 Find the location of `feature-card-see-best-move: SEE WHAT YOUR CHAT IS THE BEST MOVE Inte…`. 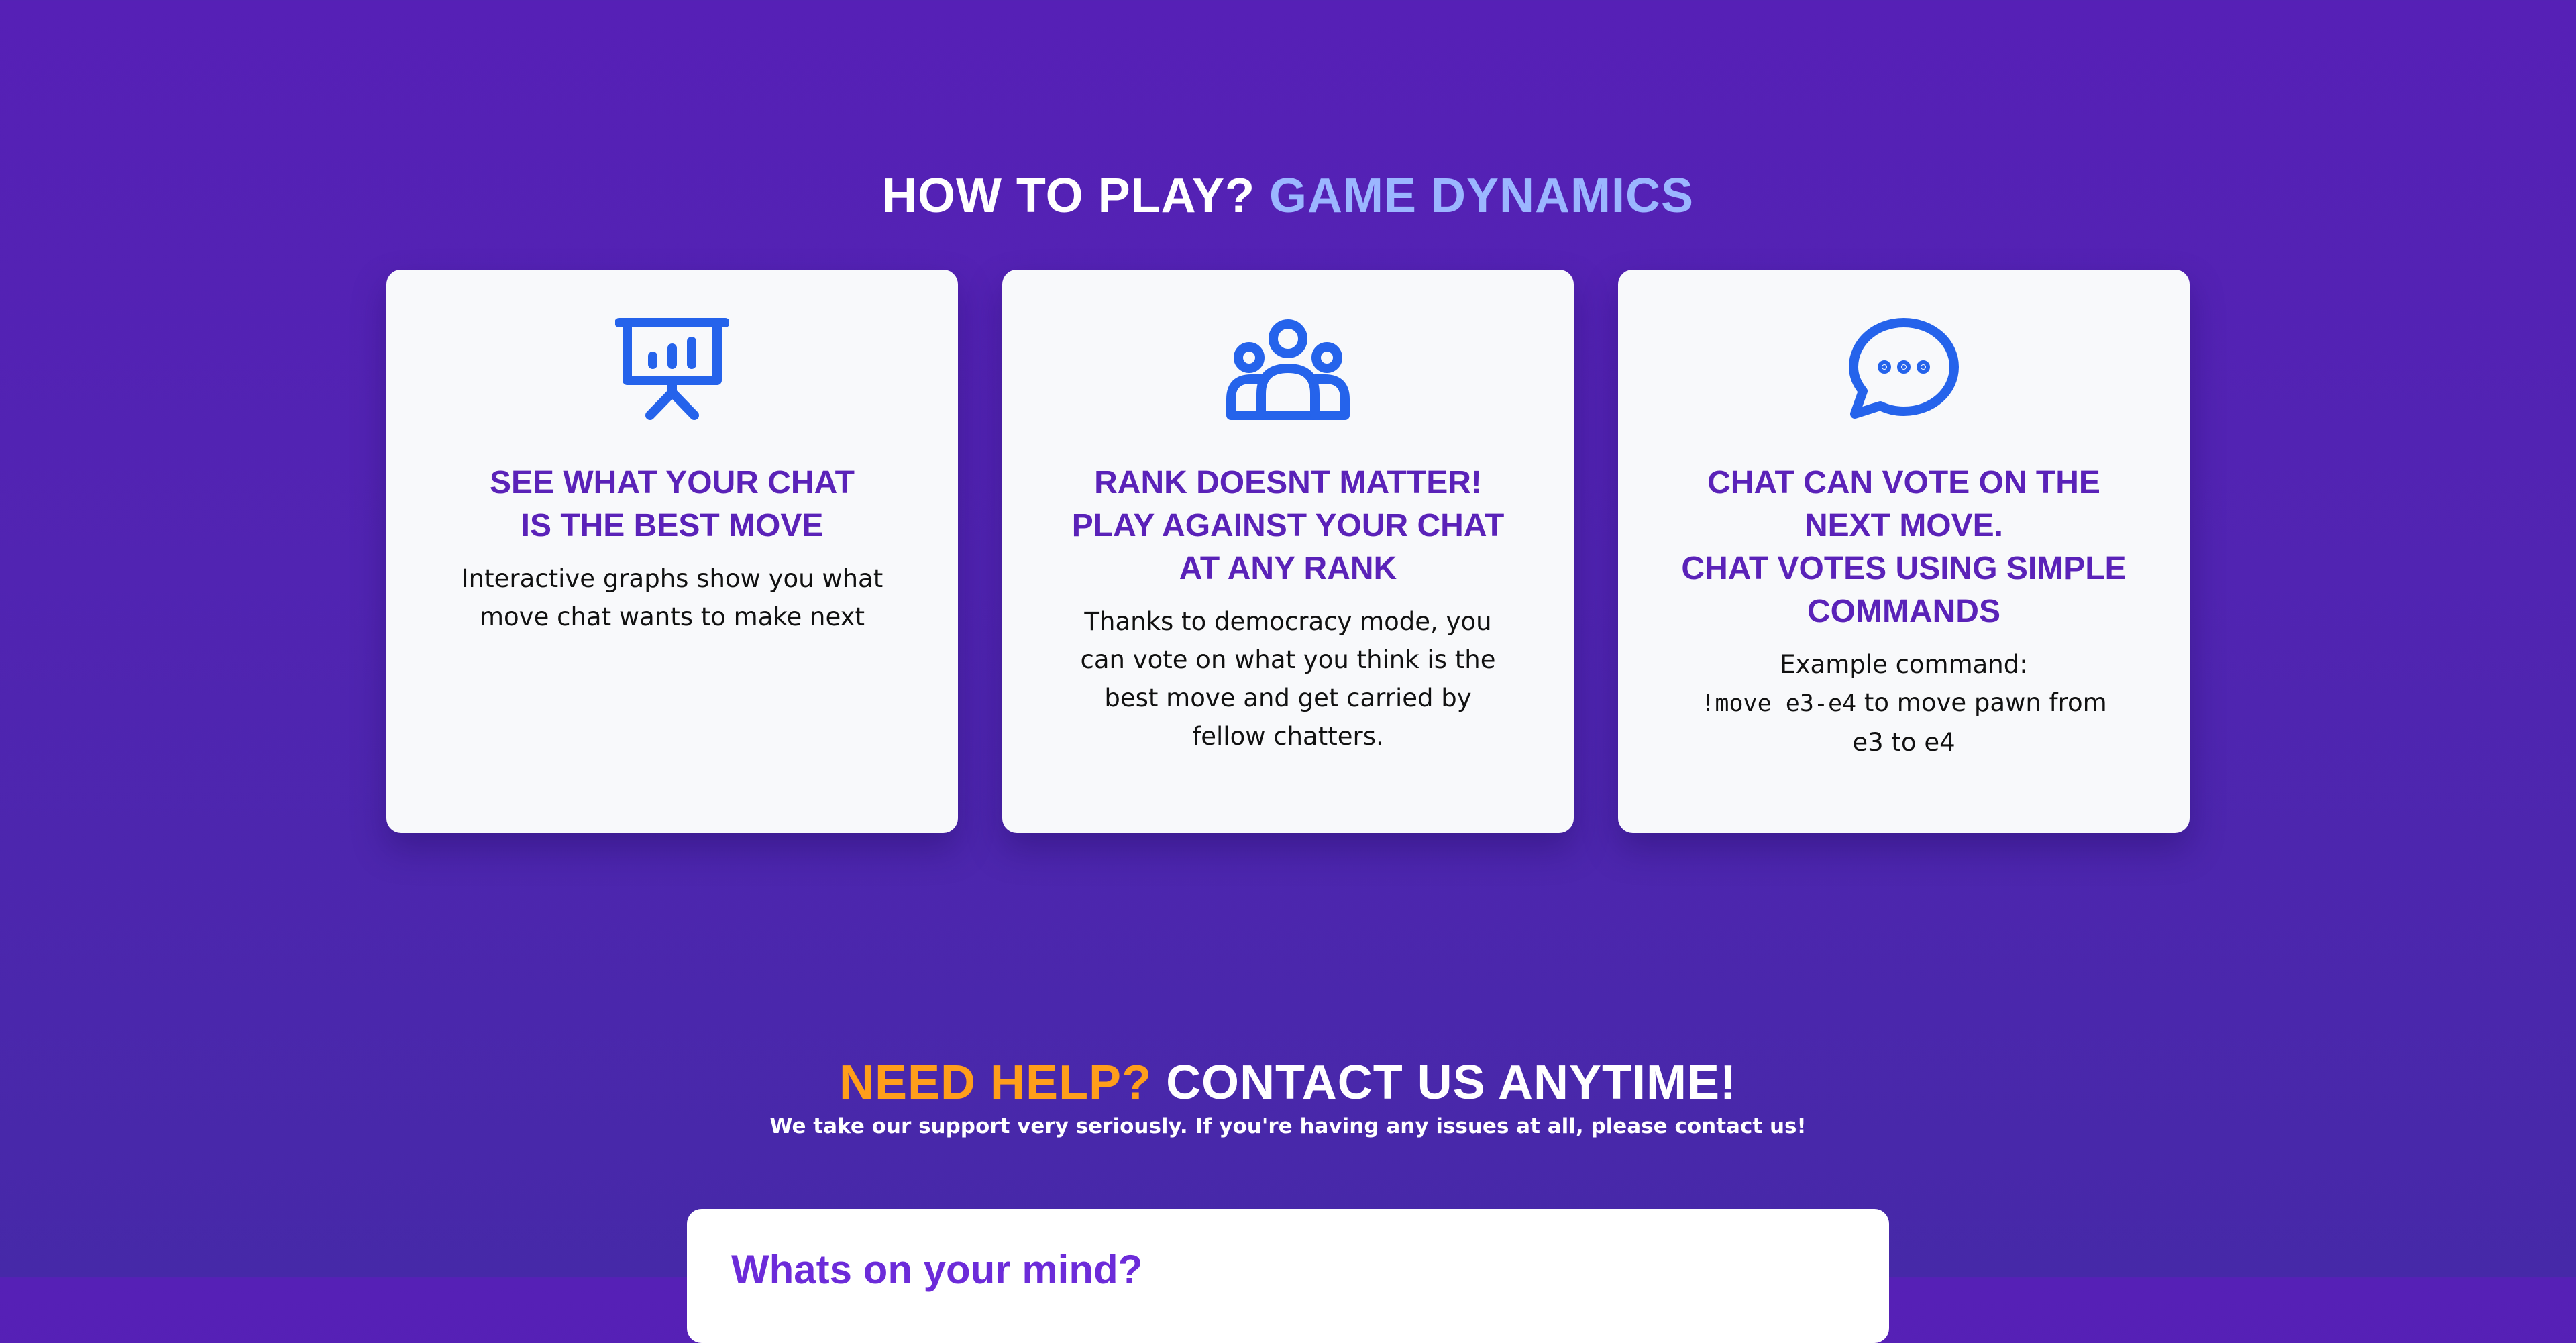

feature-card-see-best-move: SEE WHAT YOUR CHAT IS THE BEST MOVE Inte… is located at coordinates (672, 551).